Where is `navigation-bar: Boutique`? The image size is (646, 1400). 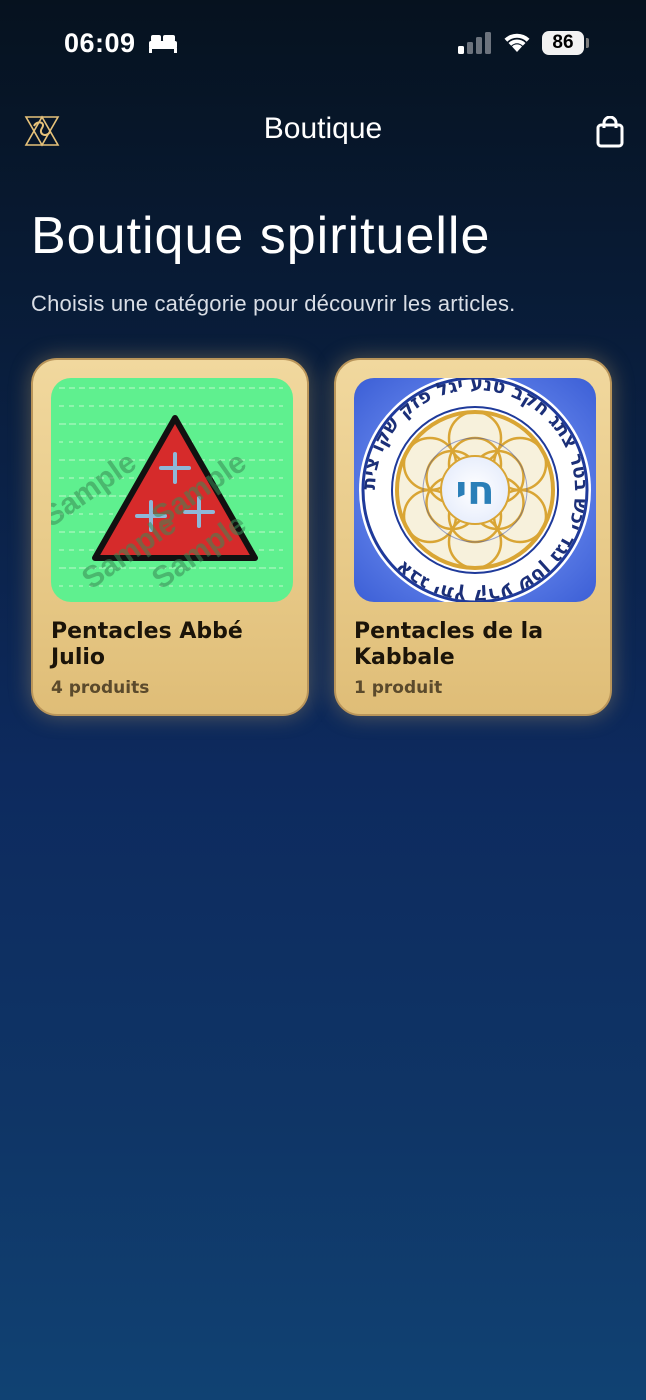 navigation-bar: Boutique is located at coordinates (323, 132).